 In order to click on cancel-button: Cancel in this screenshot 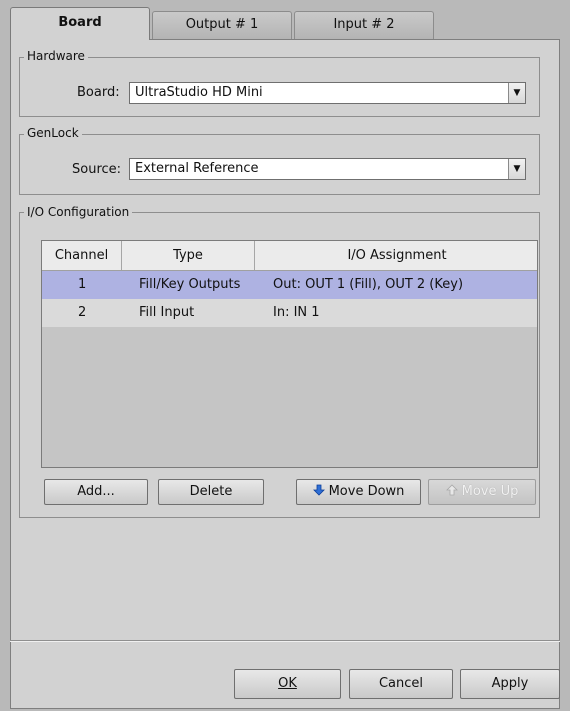, I will do `click(401, 684)`.